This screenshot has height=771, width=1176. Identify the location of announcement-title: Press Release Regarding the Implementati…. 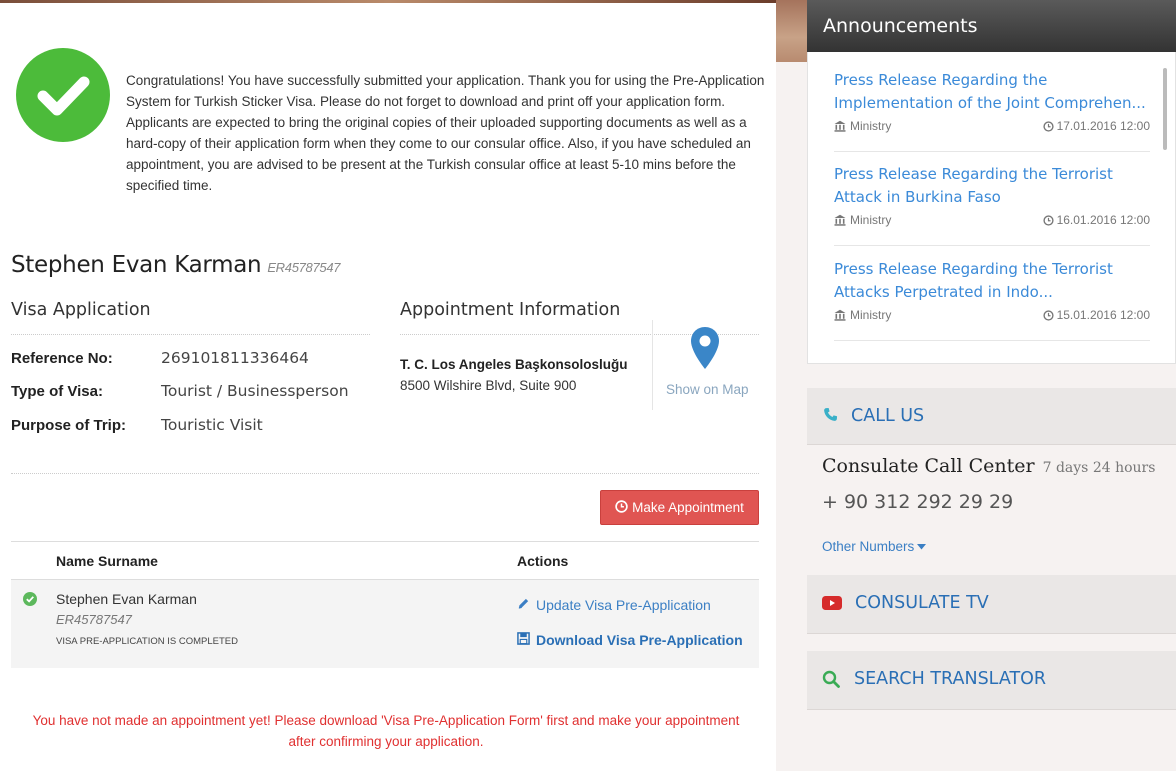
(992, 92).